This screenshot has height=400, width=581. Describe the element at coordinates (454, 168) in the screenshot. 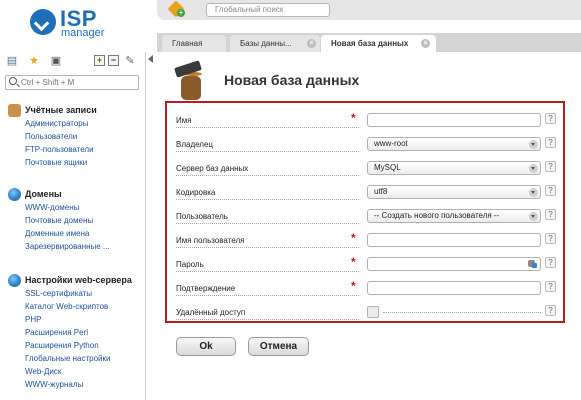

I see `db-server-select: MySQL` at that location.